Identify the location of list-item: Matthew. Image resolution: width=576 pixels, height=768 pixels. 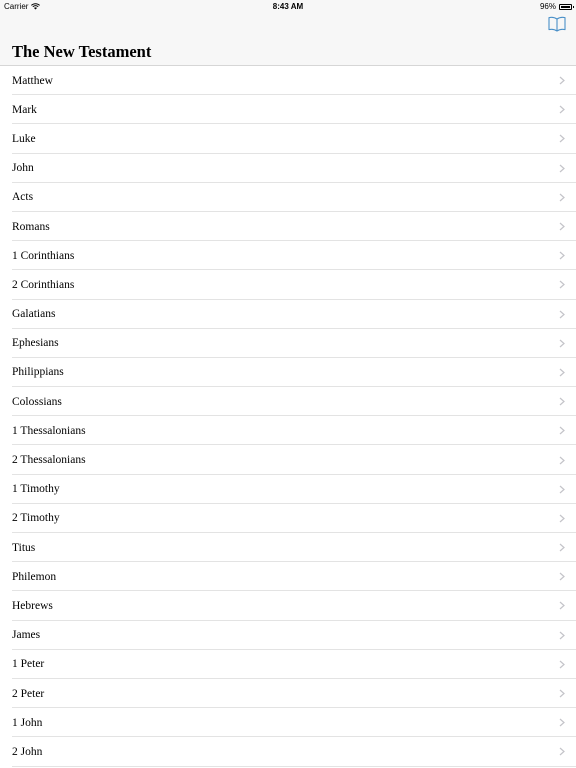
(288, 81).